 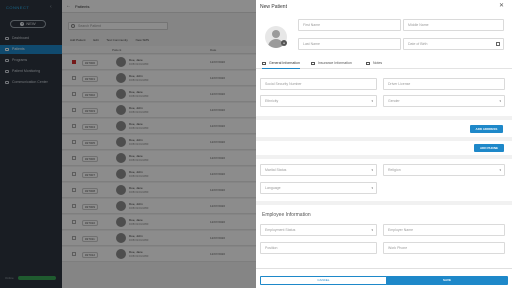 What do you see at coordinates (284, 43) in the screenshot?
I see `camera-icon: ●` at bounding box center [284, 43].